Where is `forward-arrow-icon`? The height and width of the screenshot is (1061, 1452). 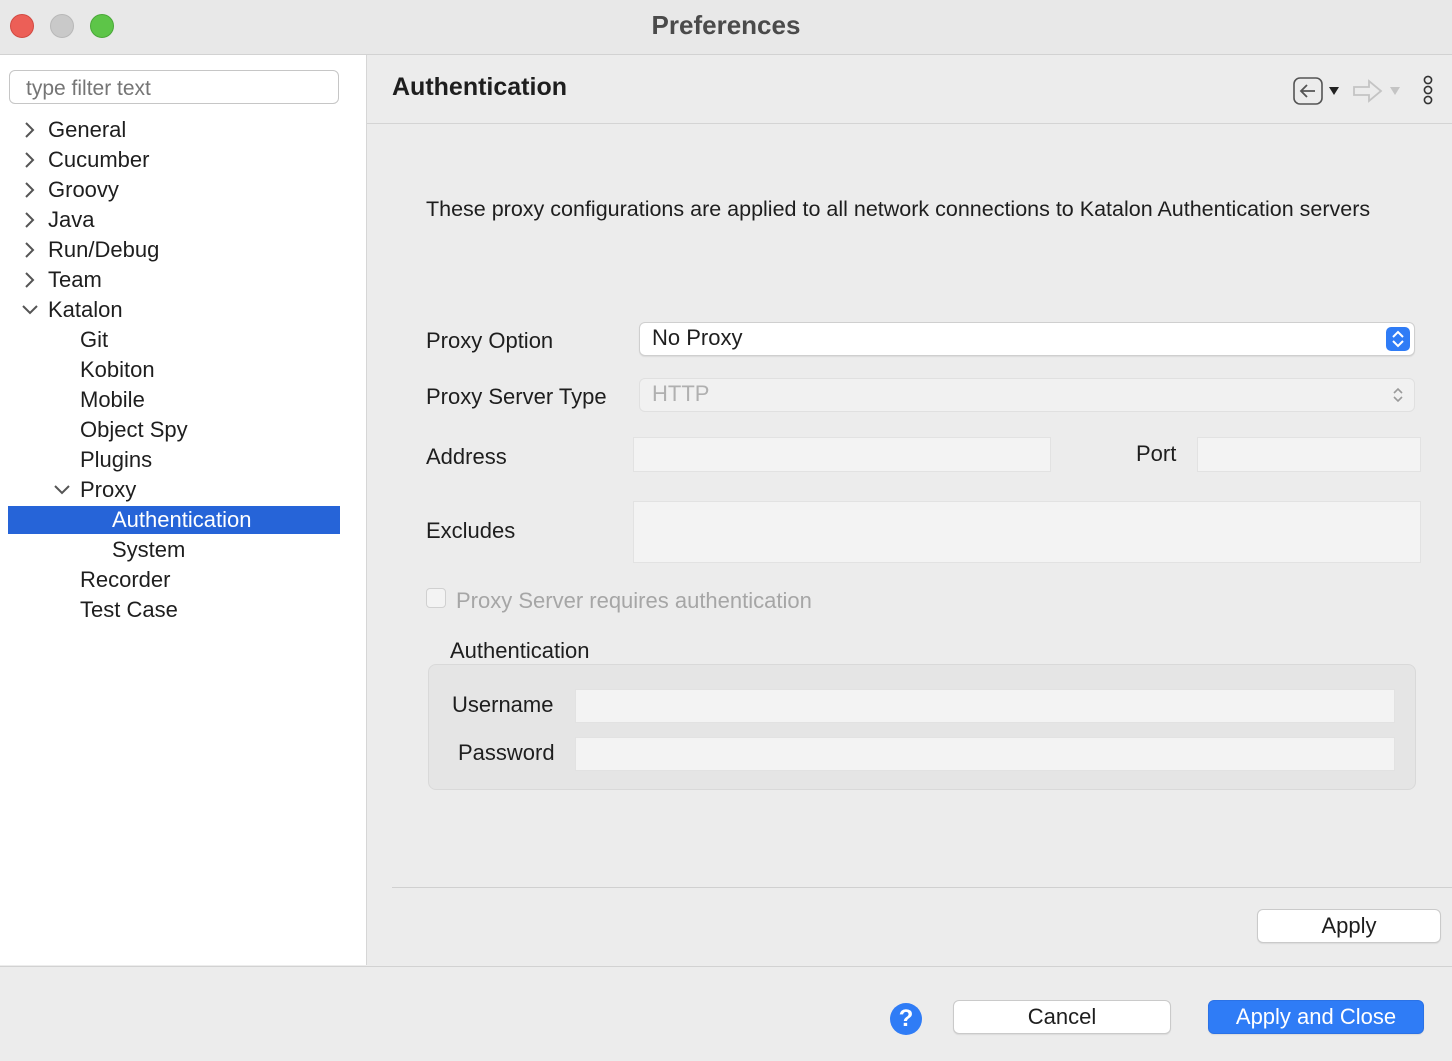
forward-arrow-icon is located at coordinates (1368, 91).